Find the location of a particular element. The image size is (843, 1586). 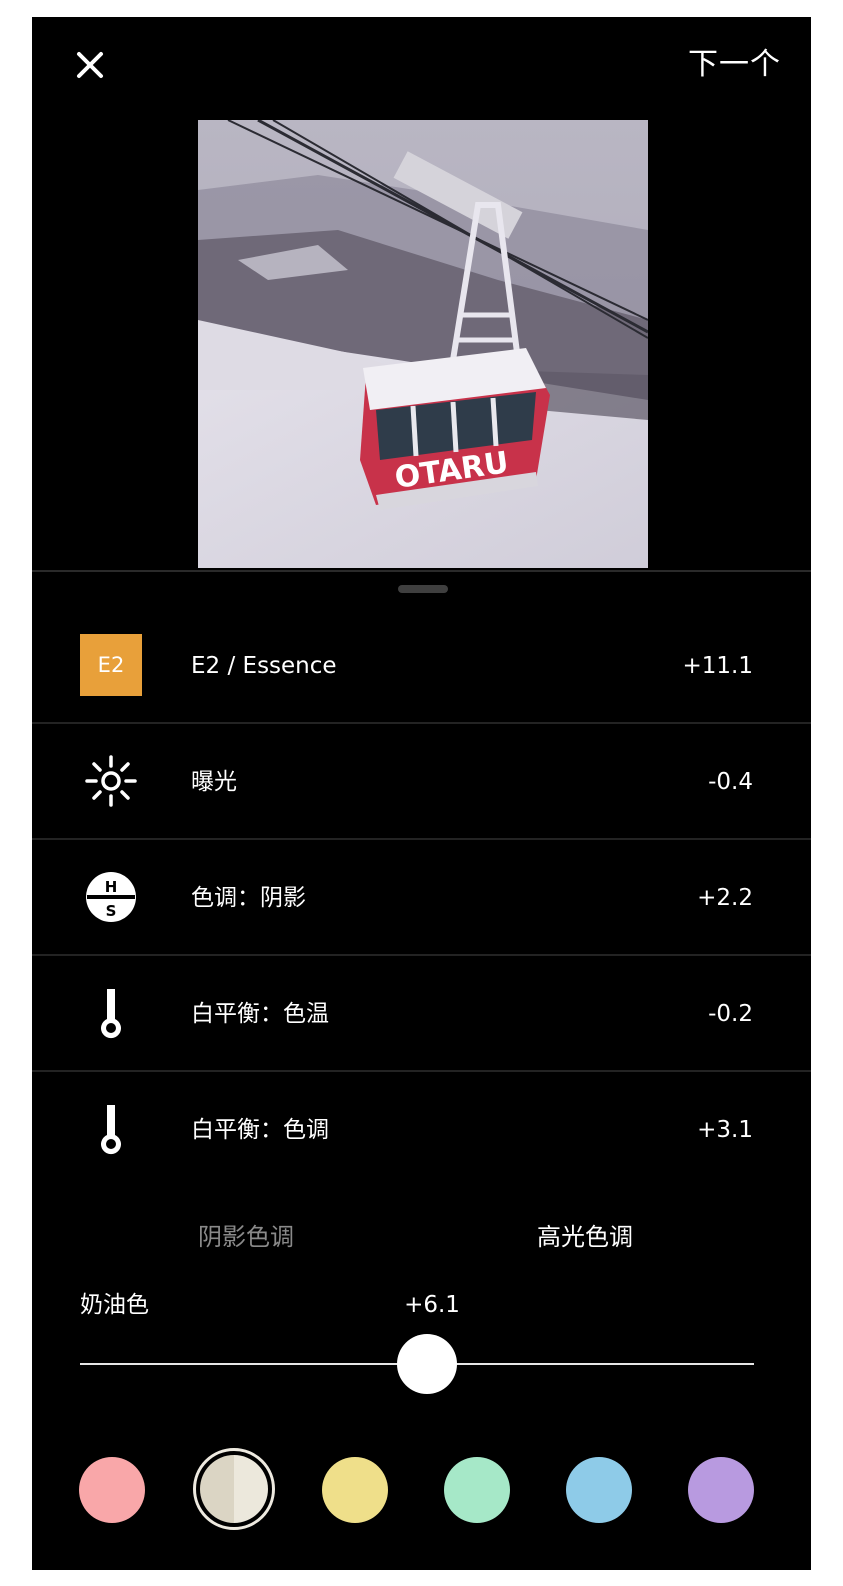

swatch-fill is located at coordinates (234, 1489).